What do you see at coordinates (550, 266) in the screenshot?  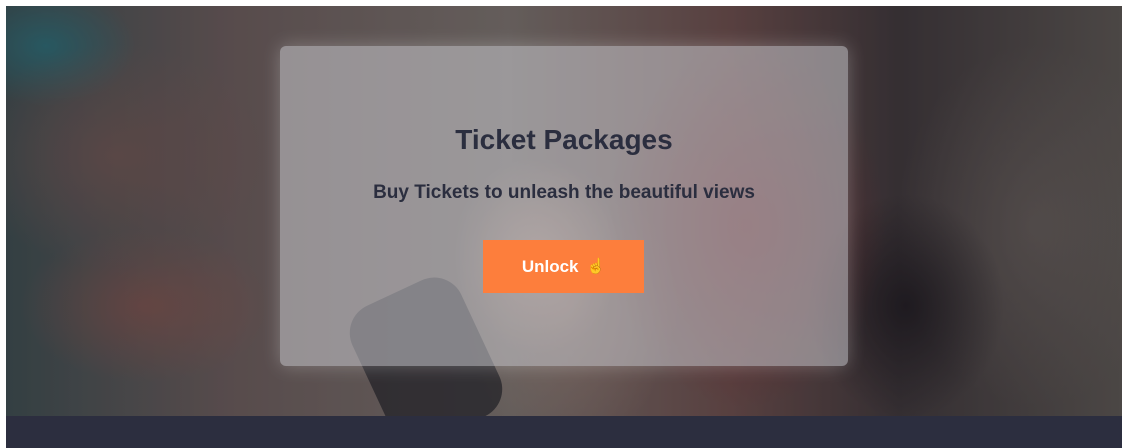 I see `unlock-button-label: Unlock` at bounding box center [550, 266].